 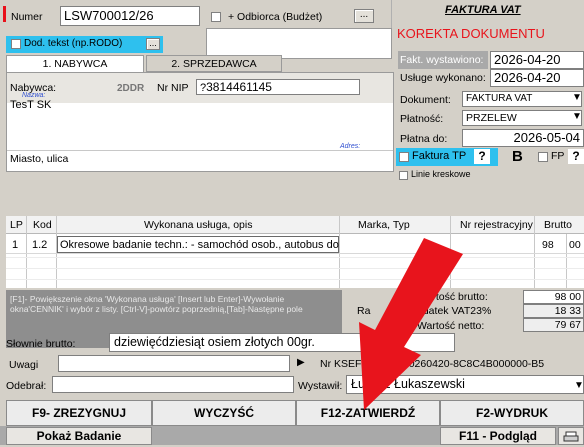 I want to click on red-arrow-overlay, so click(x=411, y=324).